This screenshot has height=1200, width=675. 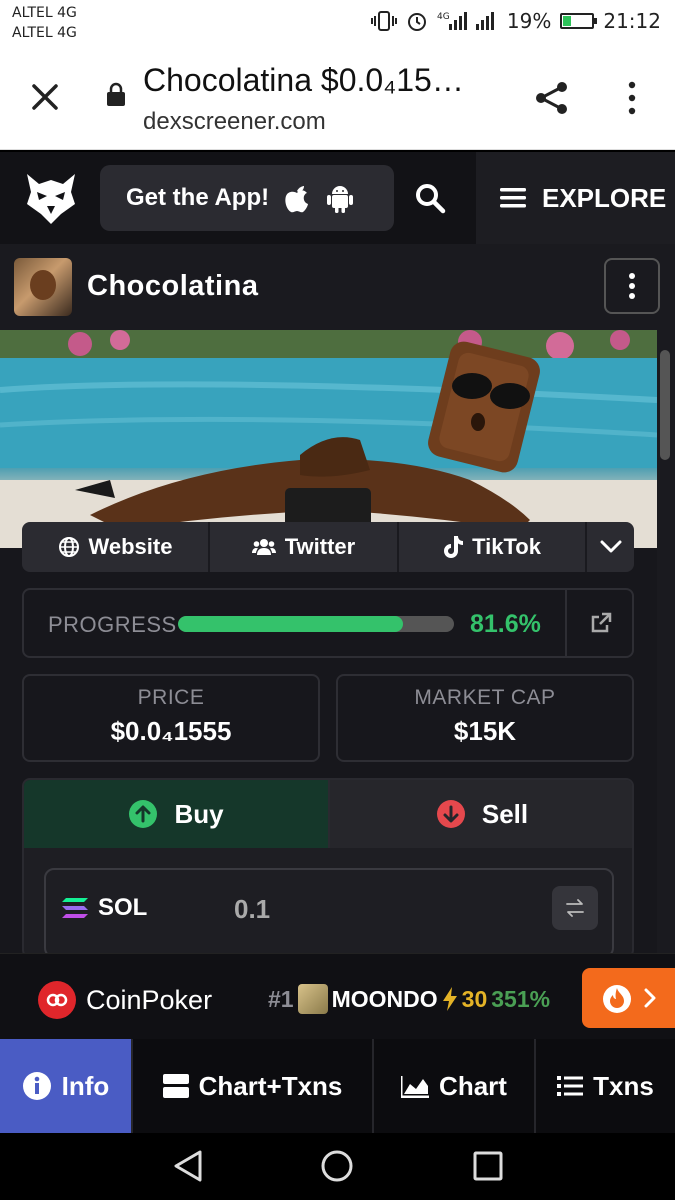 I want to click on apple-icon, so click(x=297, y=199).